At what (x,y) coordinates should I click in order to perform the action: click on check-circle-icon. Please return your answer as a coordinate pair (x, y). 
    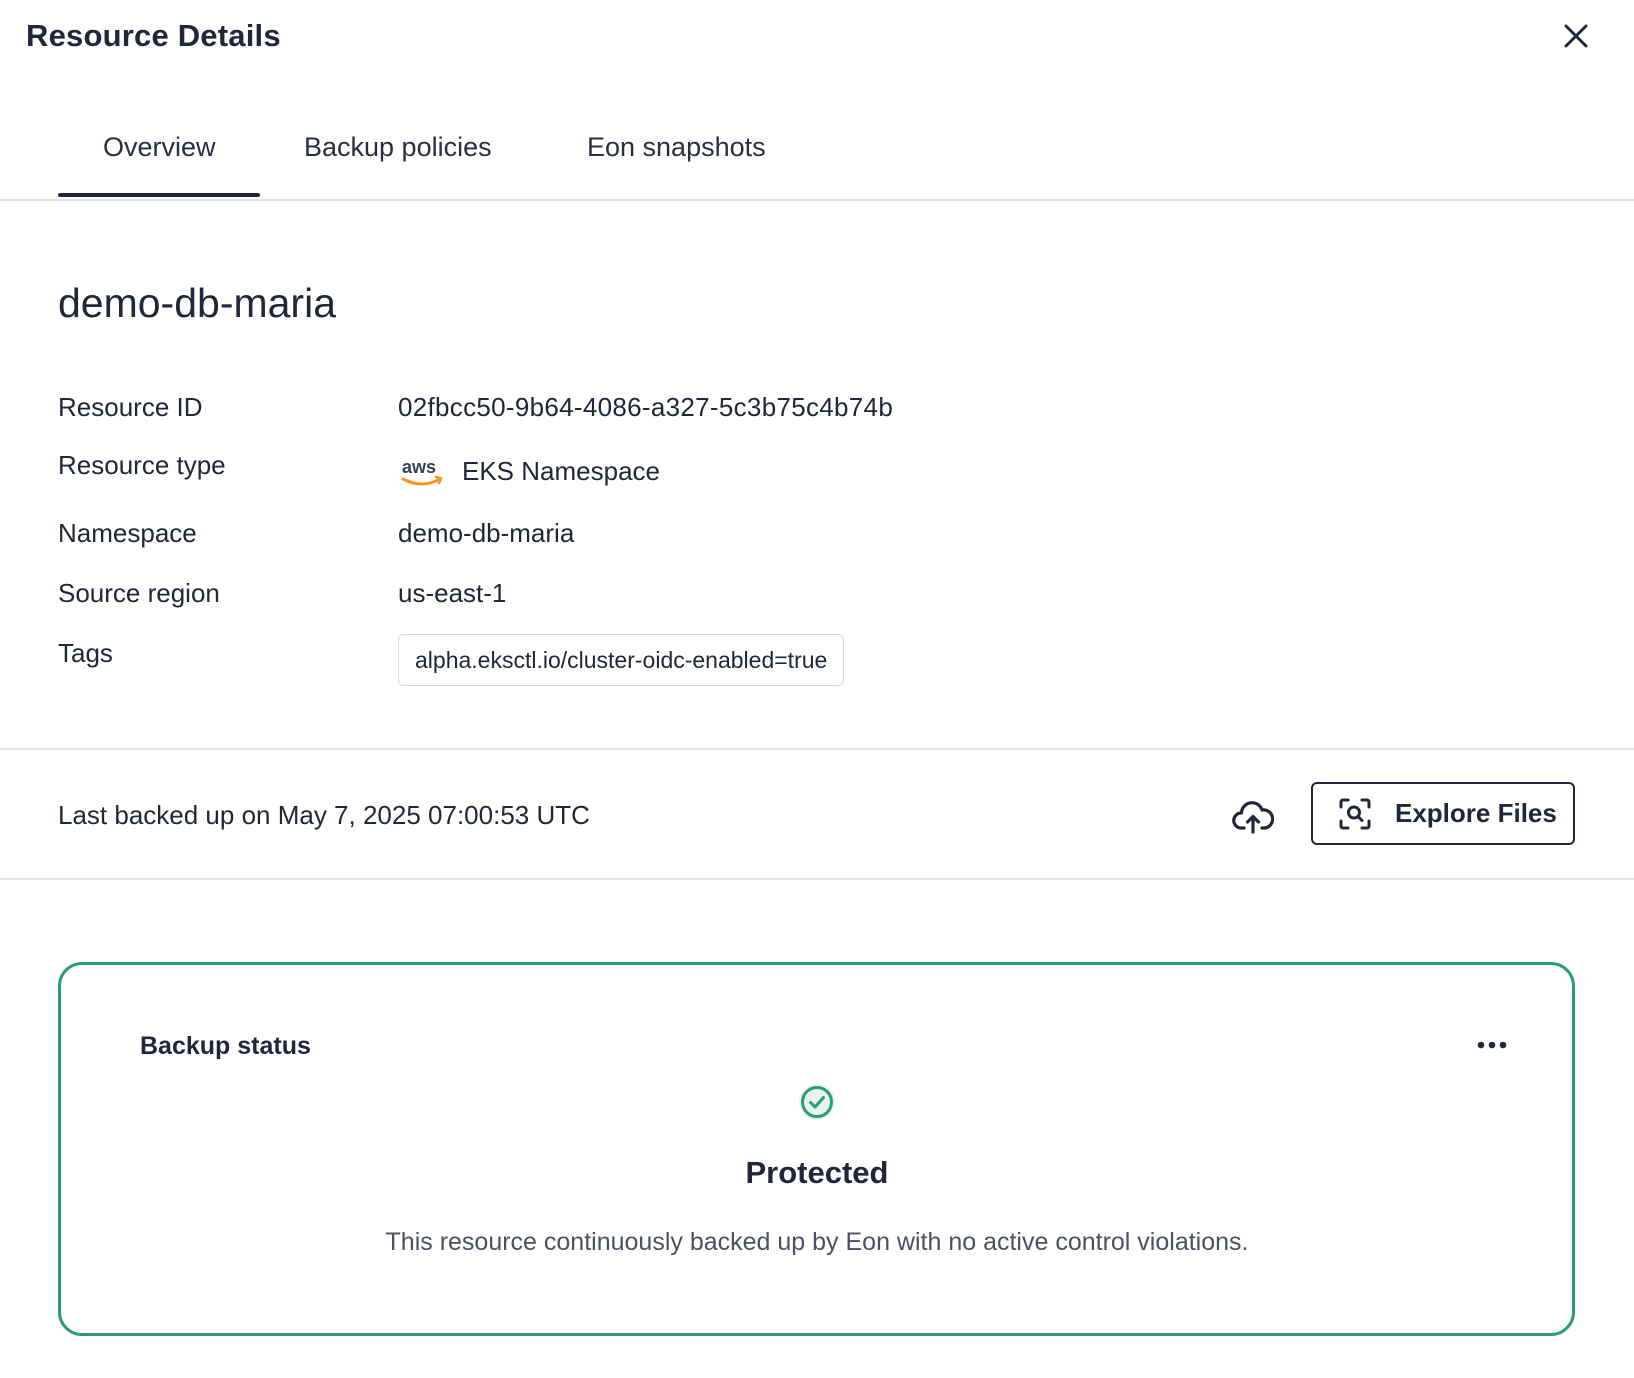
    Looking at the image, I should click on (817, 1102).